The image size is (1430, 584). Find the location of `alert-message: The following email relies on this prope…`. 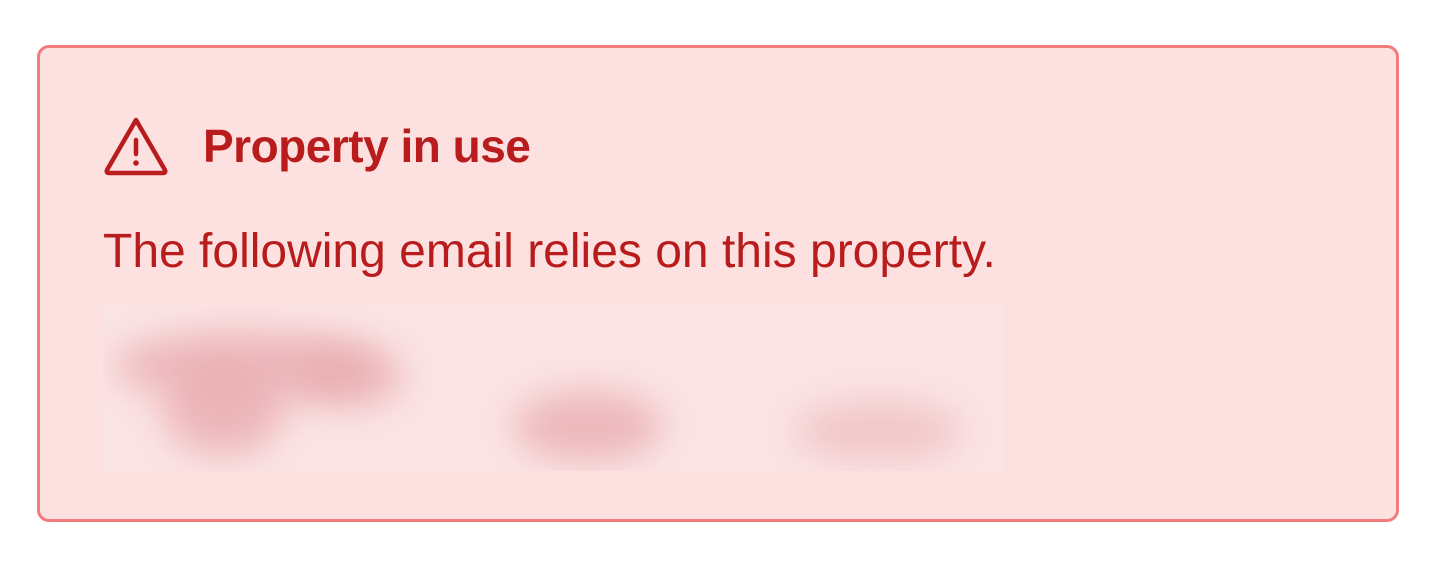

alert-message: The following email relies on this prope… is located at coordinates (549, 251).